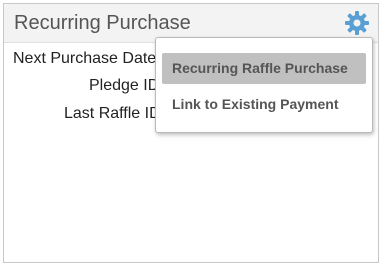  I want to click on last-raffle-id-label: Last Raffle ID, so click(112, 113).